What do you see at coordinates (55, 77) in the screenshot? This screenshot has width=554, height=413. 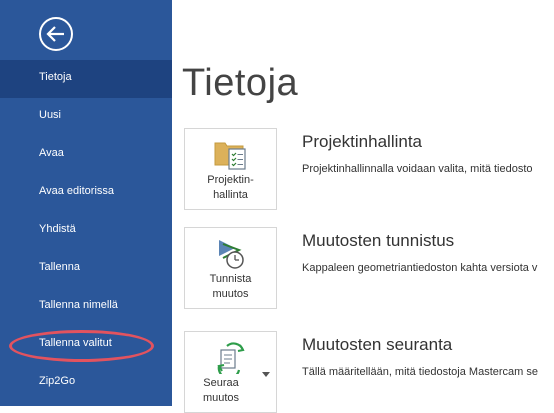 I see `nav-item-label: Tietoja` at bounding box center [55, 77].